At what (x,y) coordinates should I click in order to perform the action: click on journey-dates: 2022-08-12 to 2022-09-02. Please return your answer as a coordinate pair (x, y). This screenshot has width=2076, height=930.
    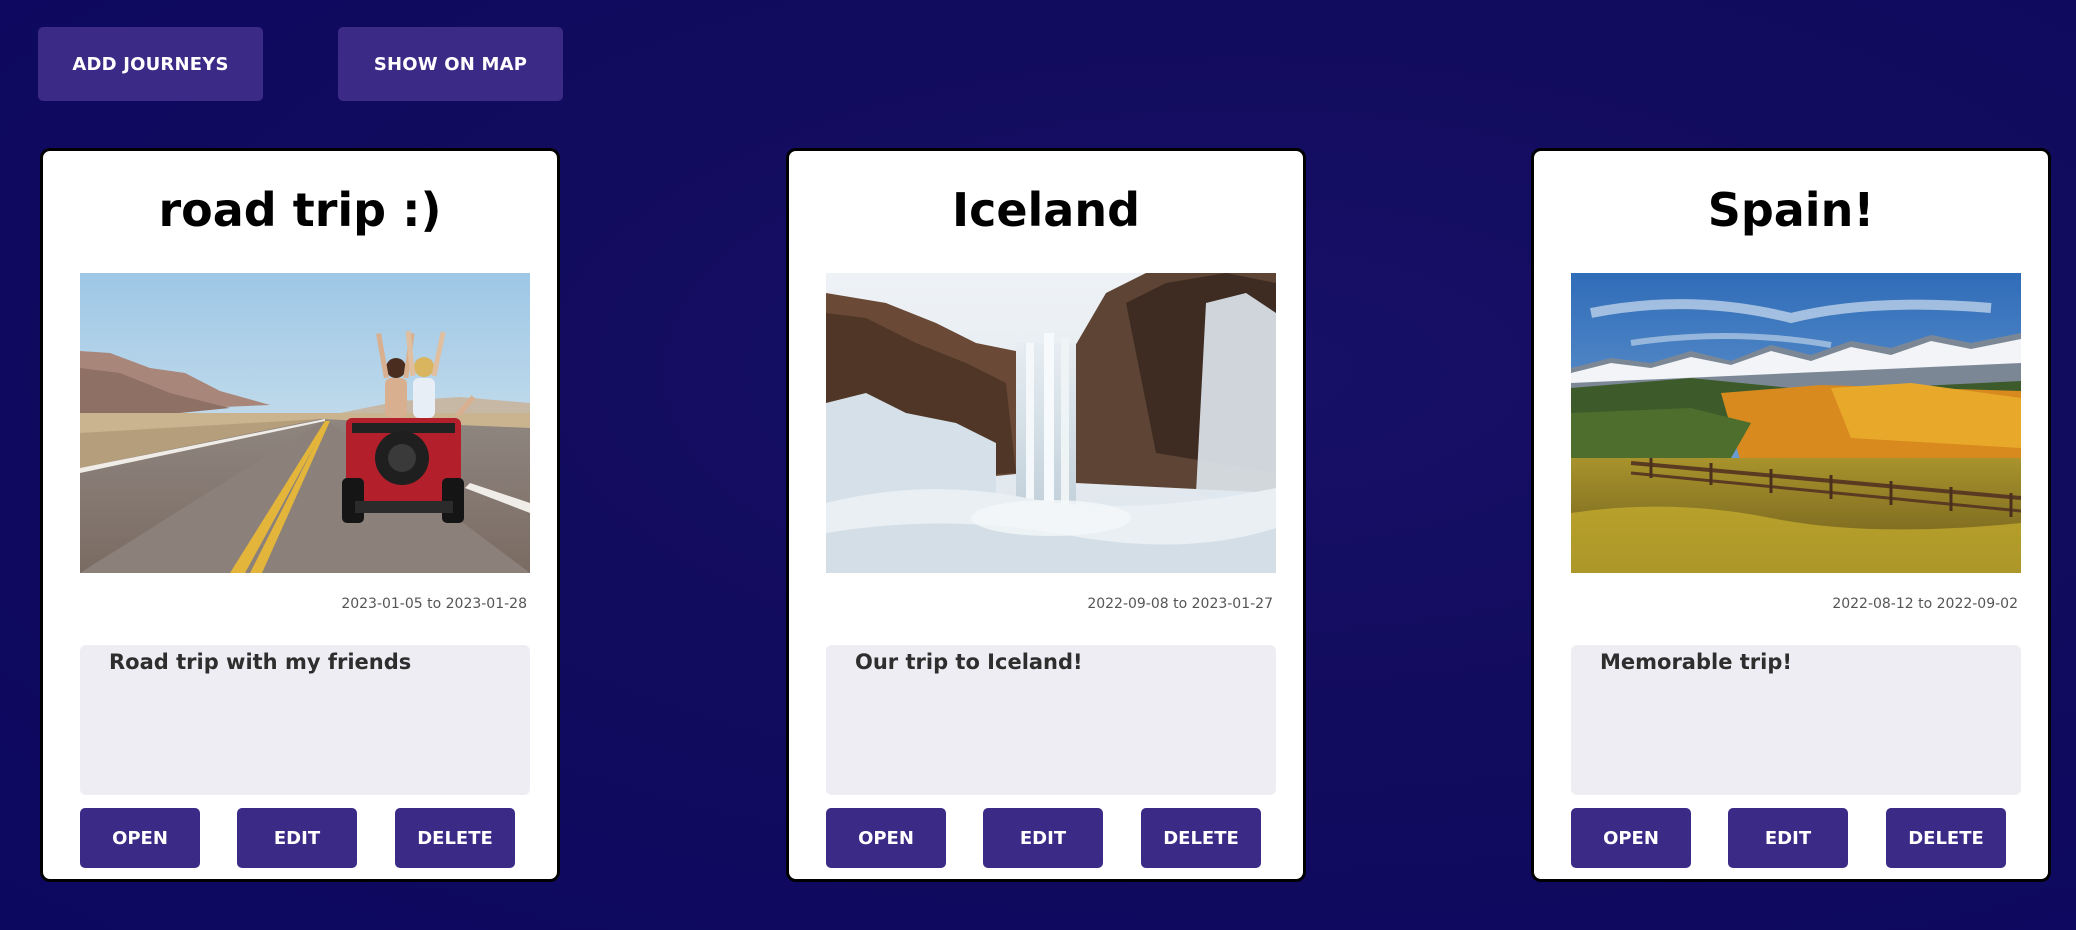
    Looking at the image, I should click on (1925, 604).